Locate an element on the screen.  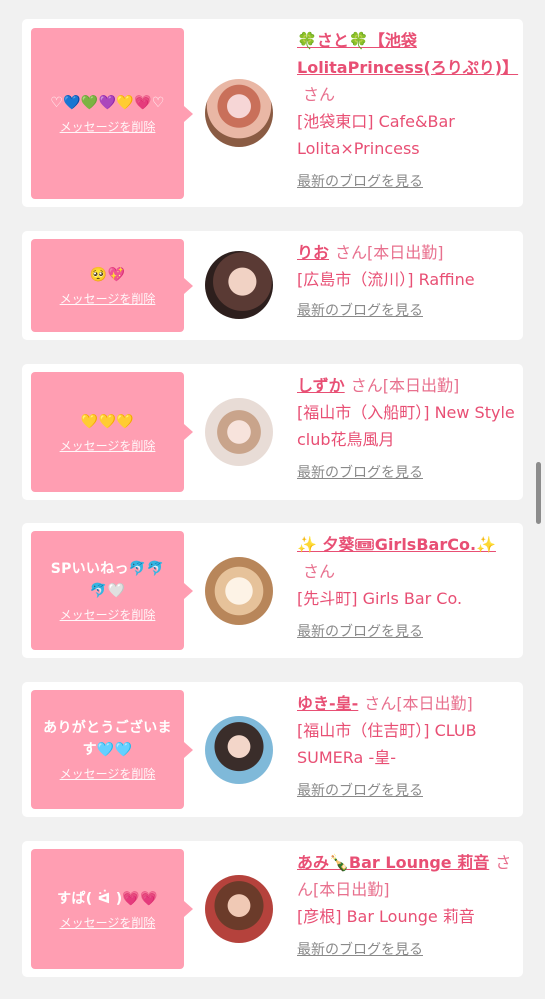
shop-name: [池袋東口] Cafe&Bar Lolita×Princess is located at coordinates (376, 135).